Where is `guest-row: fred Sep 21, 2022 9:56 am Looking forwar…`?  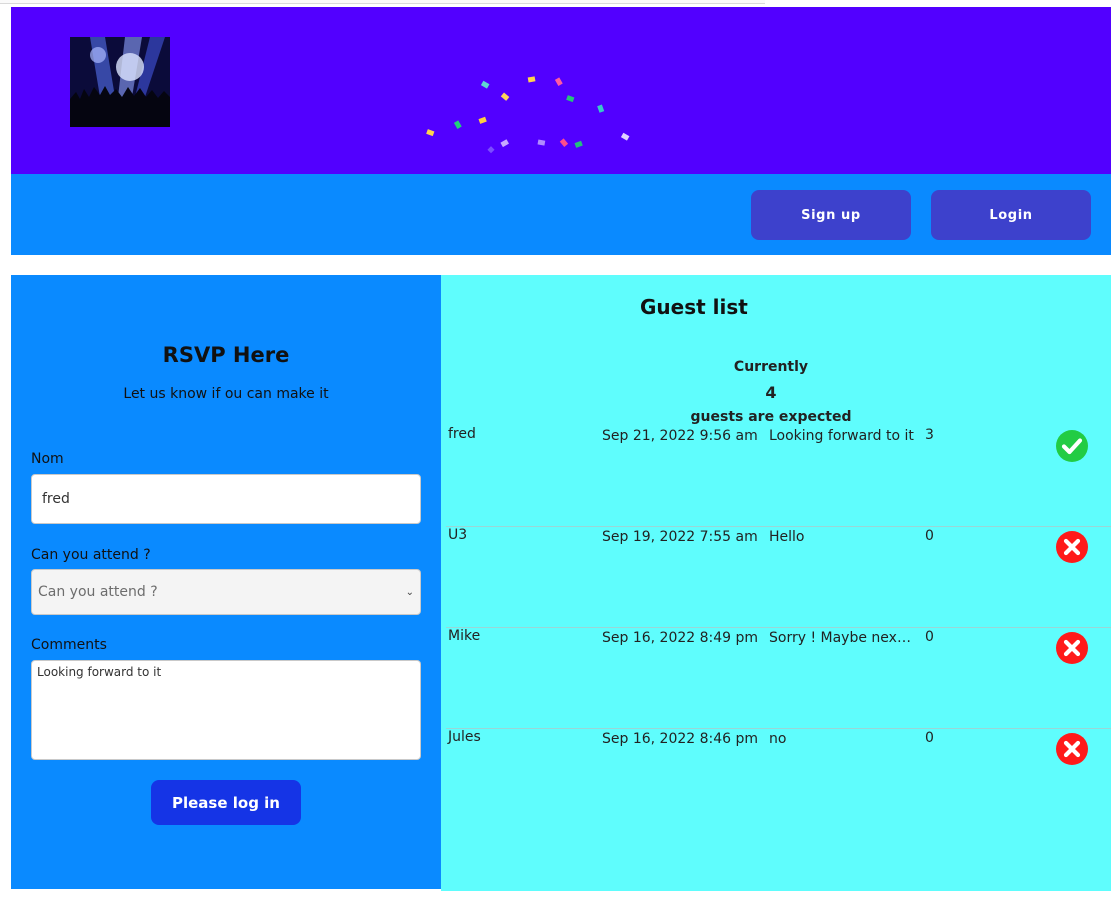 guest-row: fred Sep 21, 2022 9:56 am Looking forwar… is located at coordinates (778, 476).